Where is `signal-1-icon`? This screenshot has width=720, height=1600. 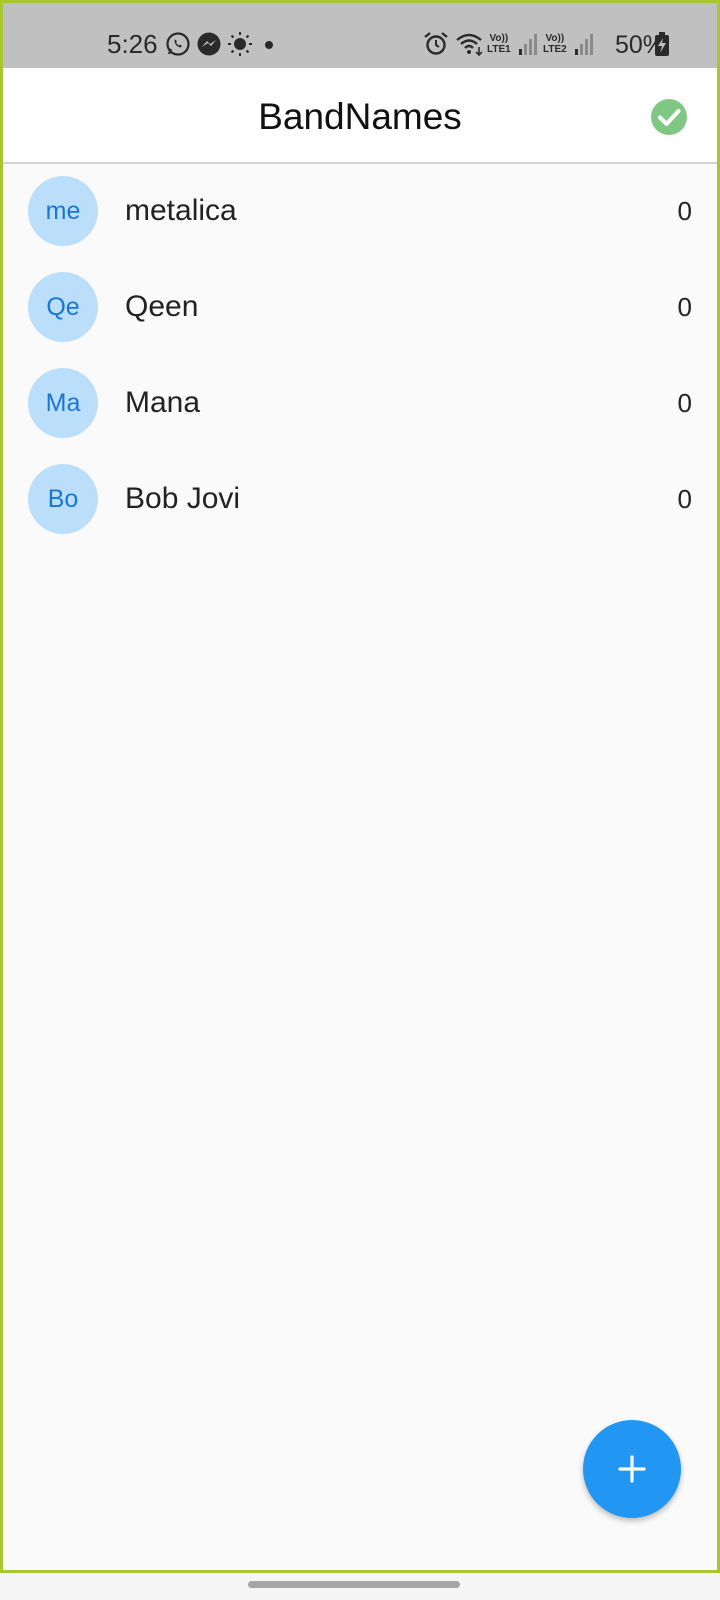
signal-1-icon is located at coordinates (528, 44).